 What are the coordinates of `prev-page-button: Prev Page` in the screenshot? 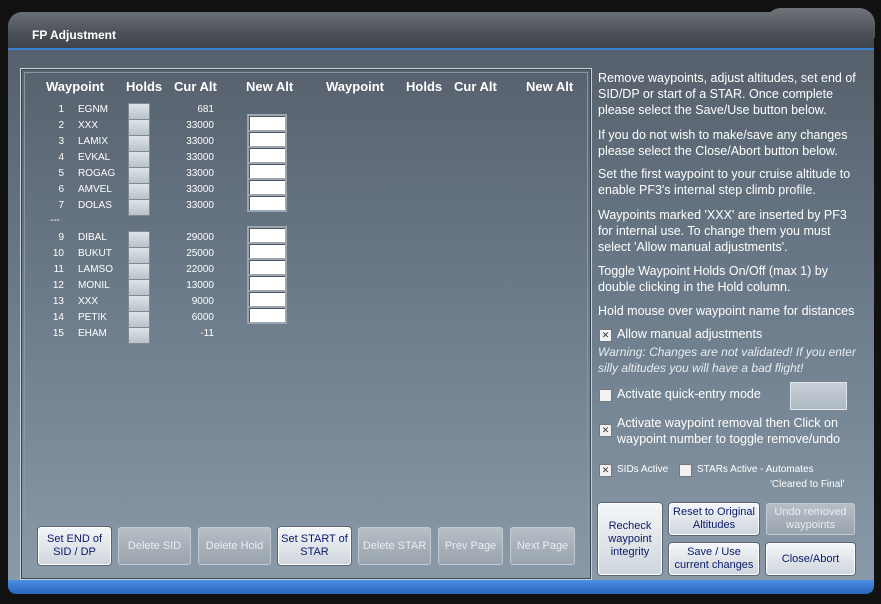 It's located at (470, 546).